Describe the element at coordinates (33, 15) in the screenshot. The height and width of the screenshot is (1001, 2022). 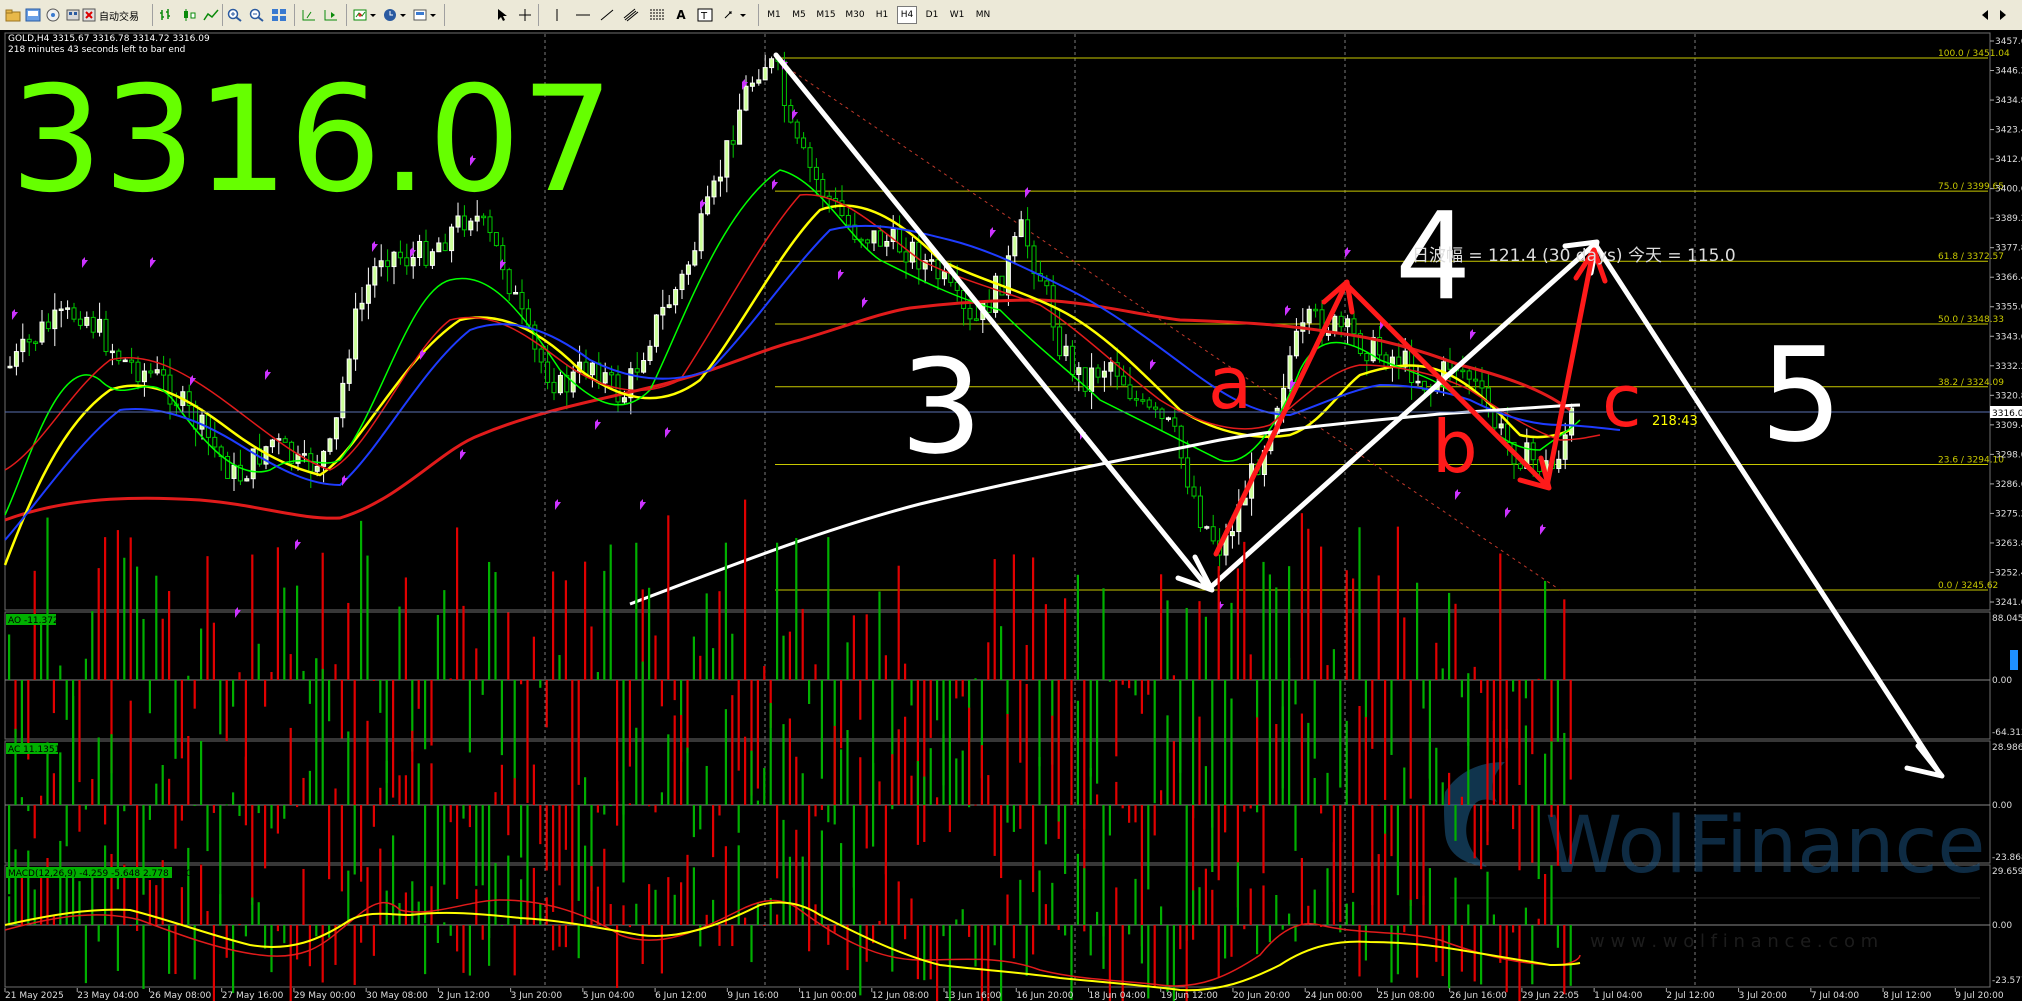
I see `profiles-icon` at that location.